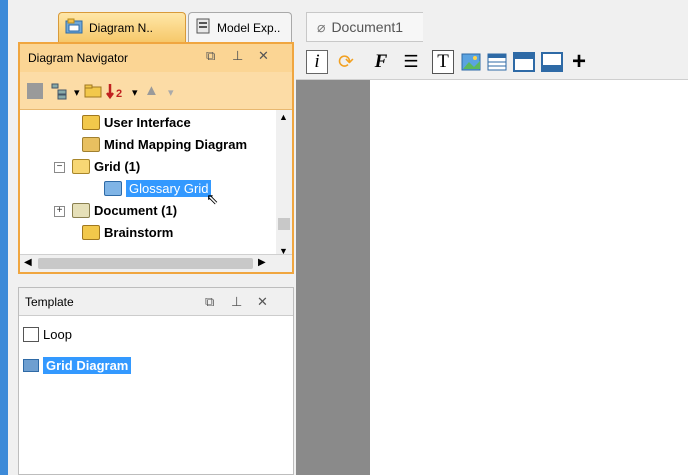  I want to click on grid-icon, so click(113, 188).